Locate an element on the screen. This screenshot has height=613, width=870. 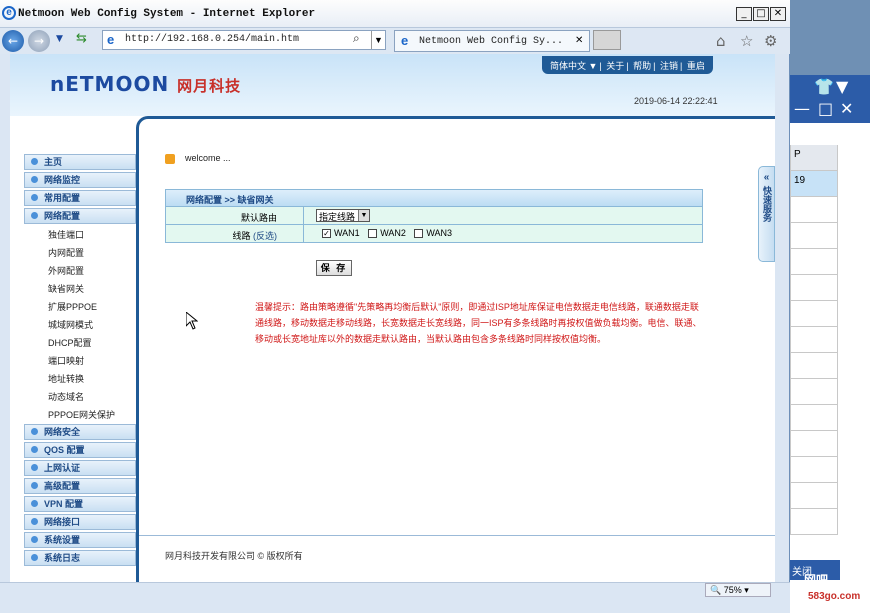
help-link: 帮助 is located at coordinates (642, 66).